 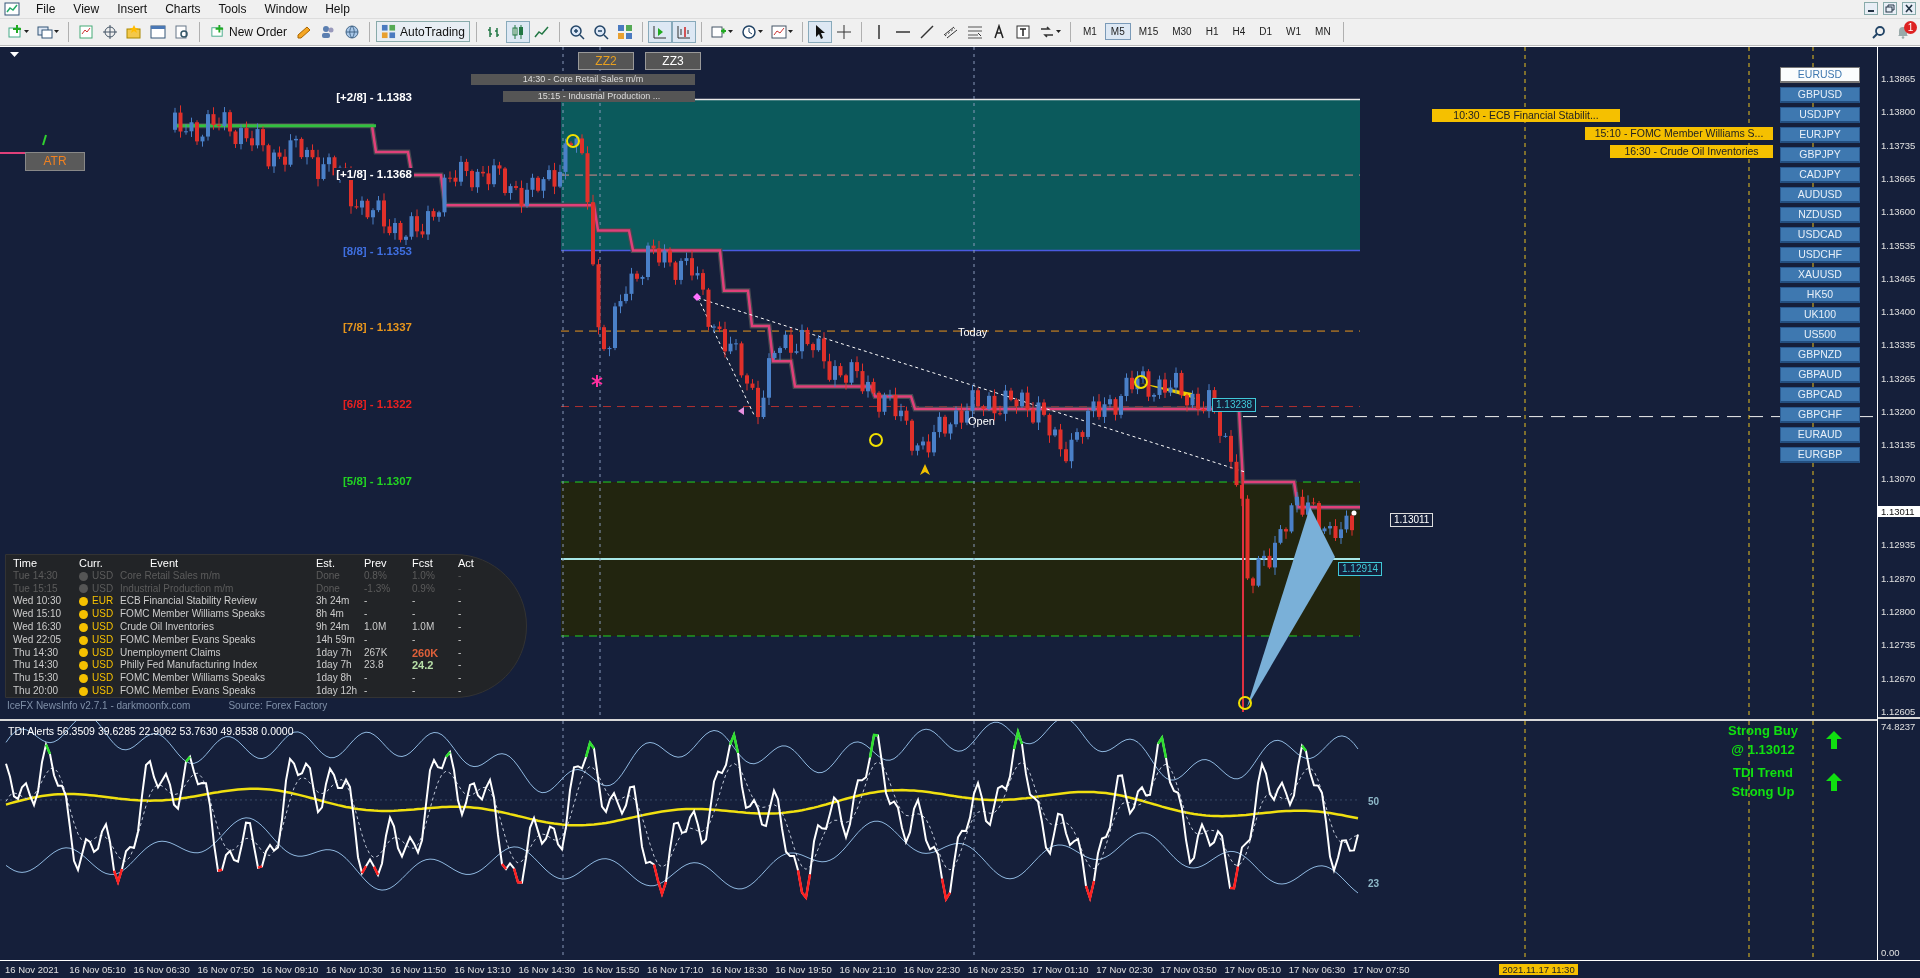 What do you see at coordinates (377, 327) in the screenshot?
I see `level-label: [7/8] - 1.1337` at bounding box center [377, 327].